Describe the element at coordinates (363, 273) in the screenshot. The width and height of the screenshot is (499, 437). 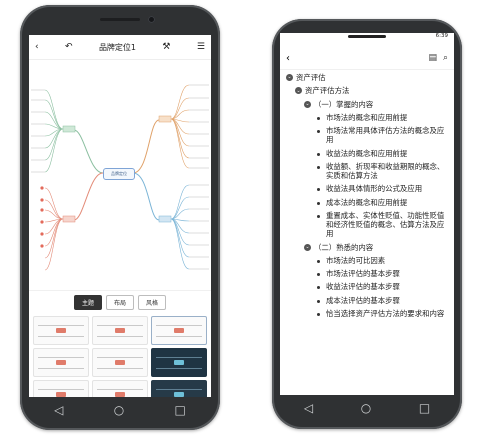
I see `outline-text: 市场法评估的基本步骤` at that location.